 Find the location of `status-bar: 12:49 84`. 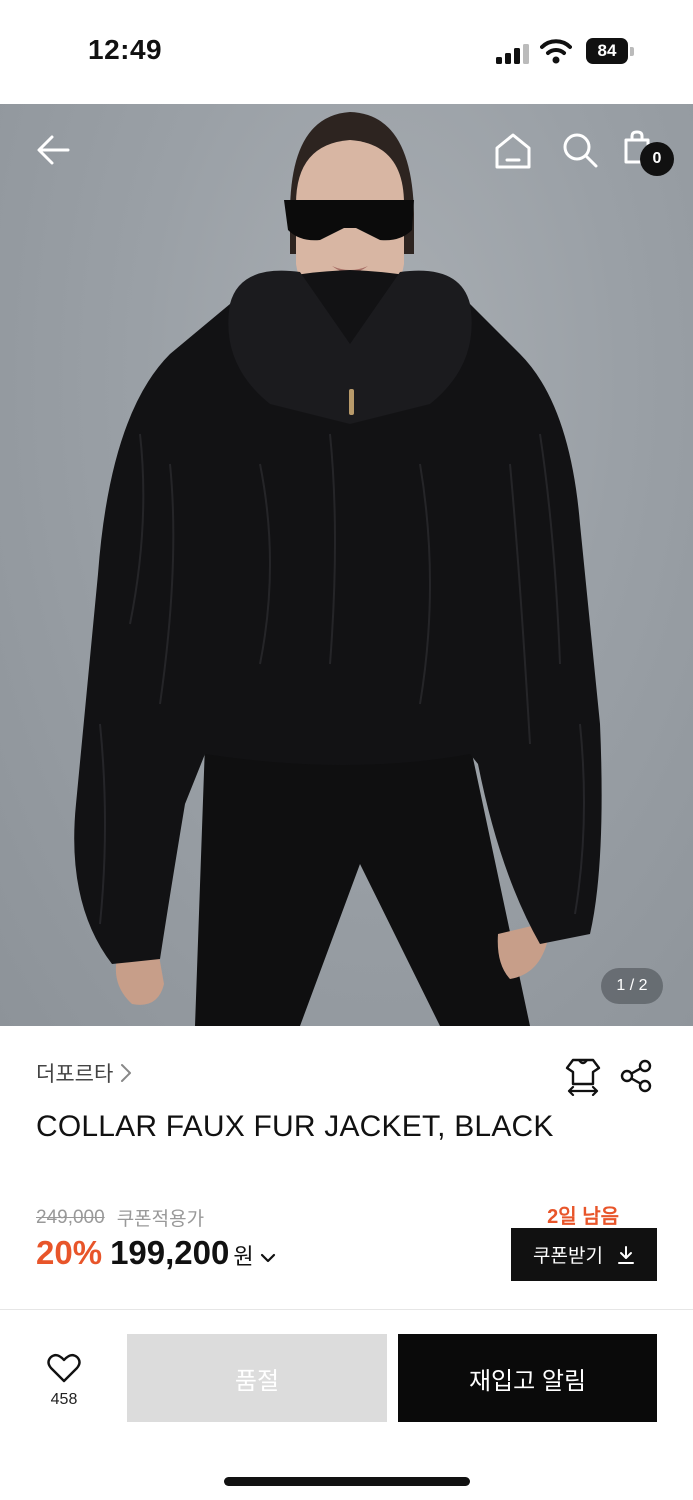

status-bar: 12:49 84 is located at coordinates (346, 52).